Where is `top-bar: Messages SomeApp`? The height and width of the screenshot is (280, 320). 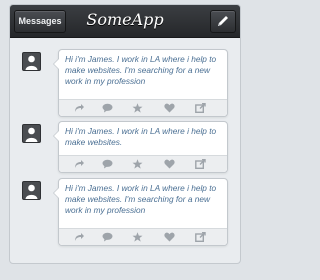 top-bar: Messages SomeApp is located at coordinates (125, 21).